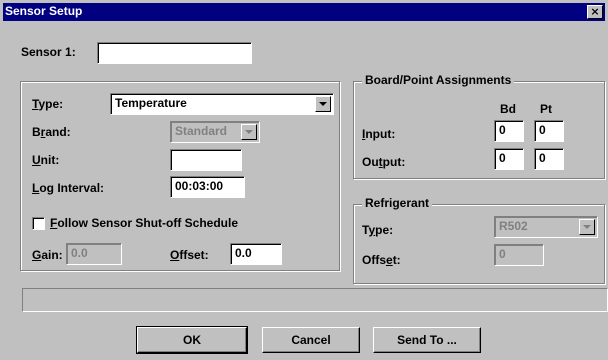 This screenshot has width=608, height=360. Describe the element at coordinates (549, 159) in the screenshot. I see `output-pt-field: 0` at that location.